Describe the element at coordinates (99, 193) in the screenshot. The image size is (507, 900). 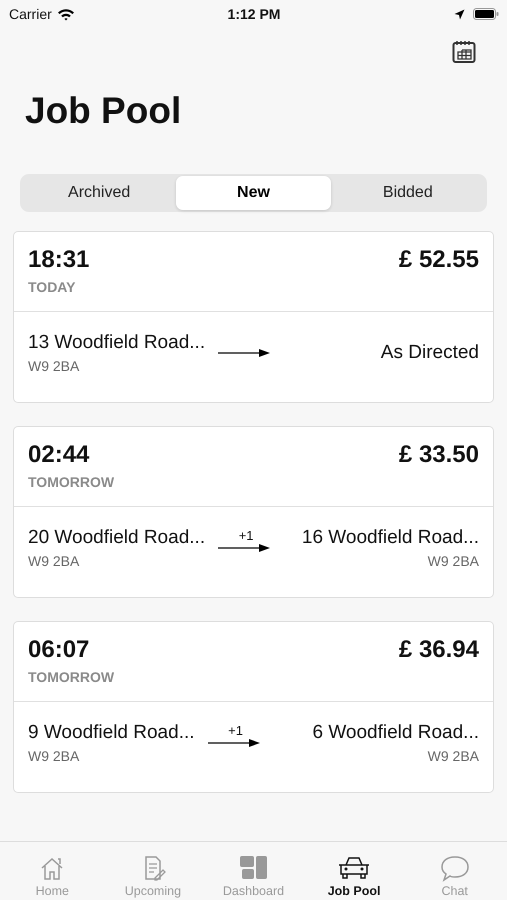
I see `segment-tab: Archived` at that location.